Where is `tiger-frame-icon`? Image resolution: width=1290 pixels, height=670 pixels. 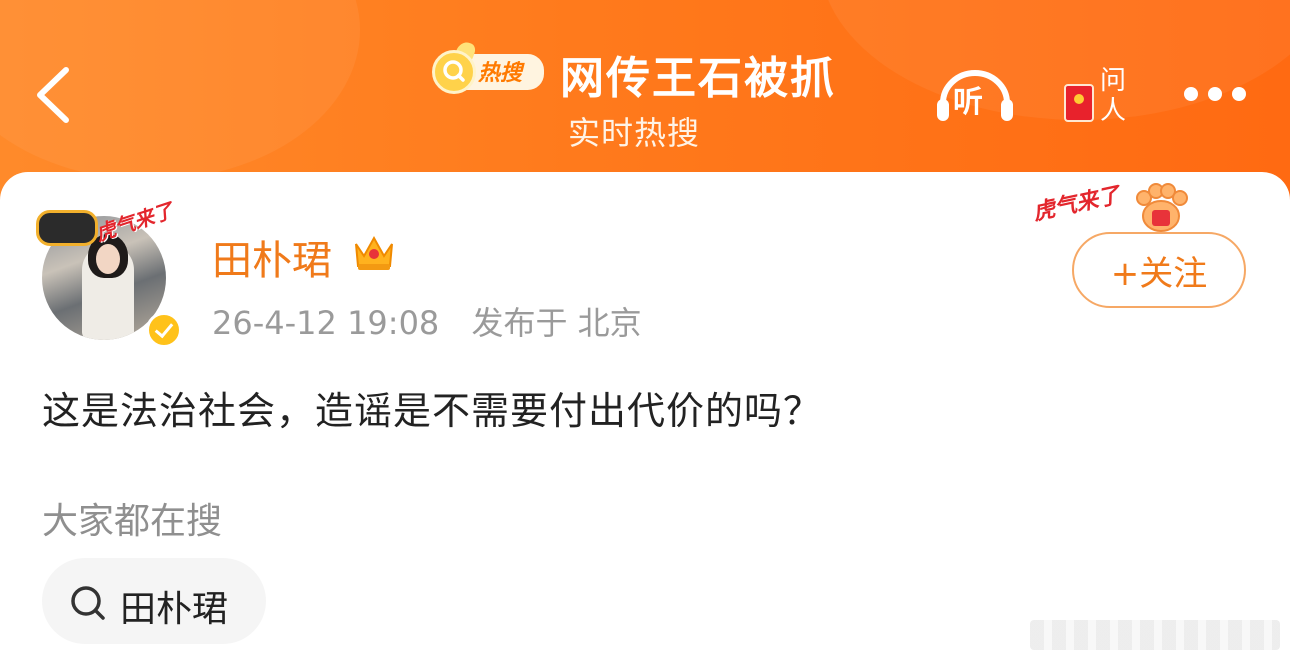 tiger-frame-icon is located at coordinates (67, 228).